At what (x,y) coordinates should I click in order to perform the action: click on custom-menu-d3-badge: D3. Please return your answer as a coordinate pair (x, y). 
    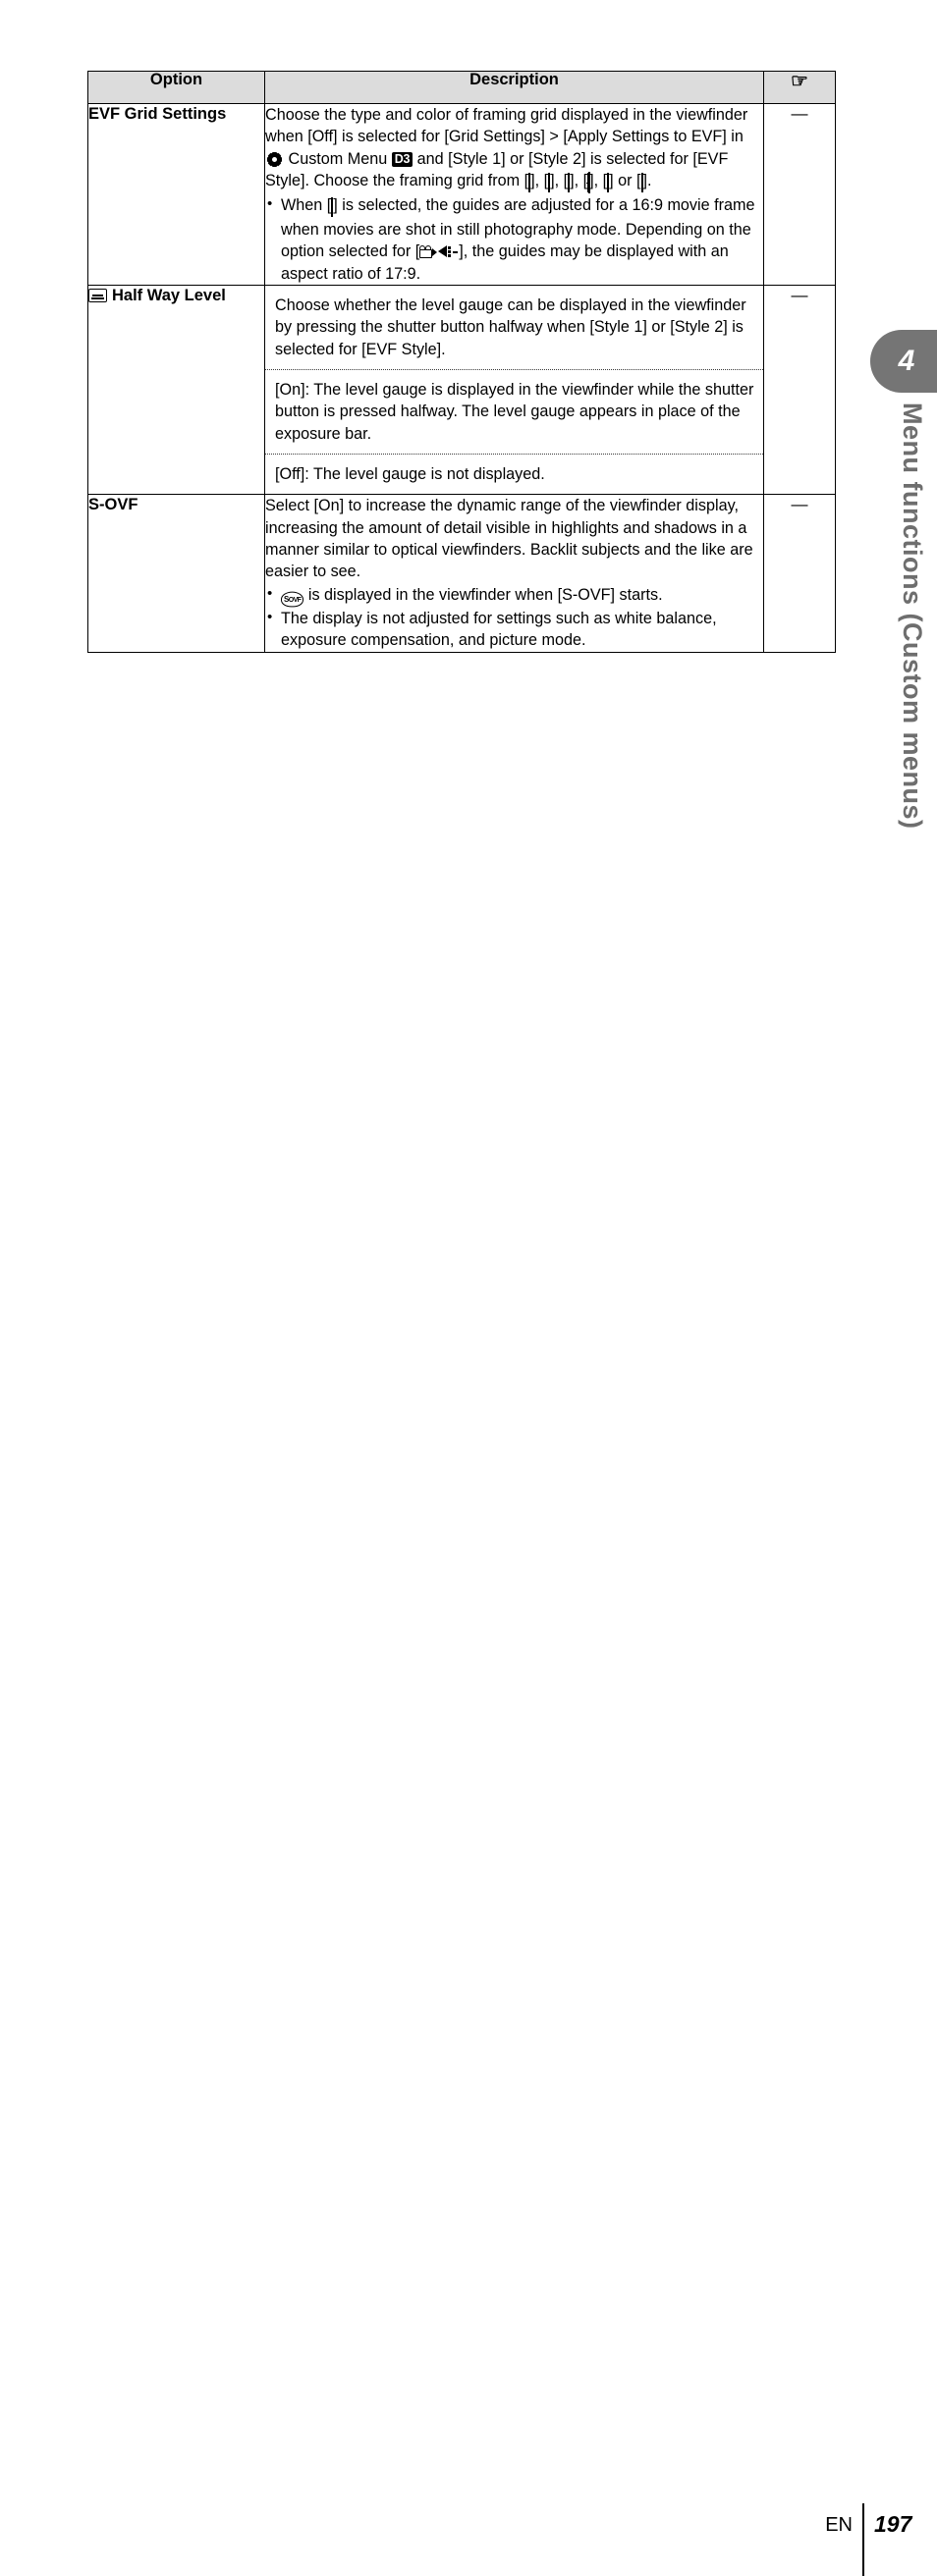
    Looking at the image, I should click on (402, 159).